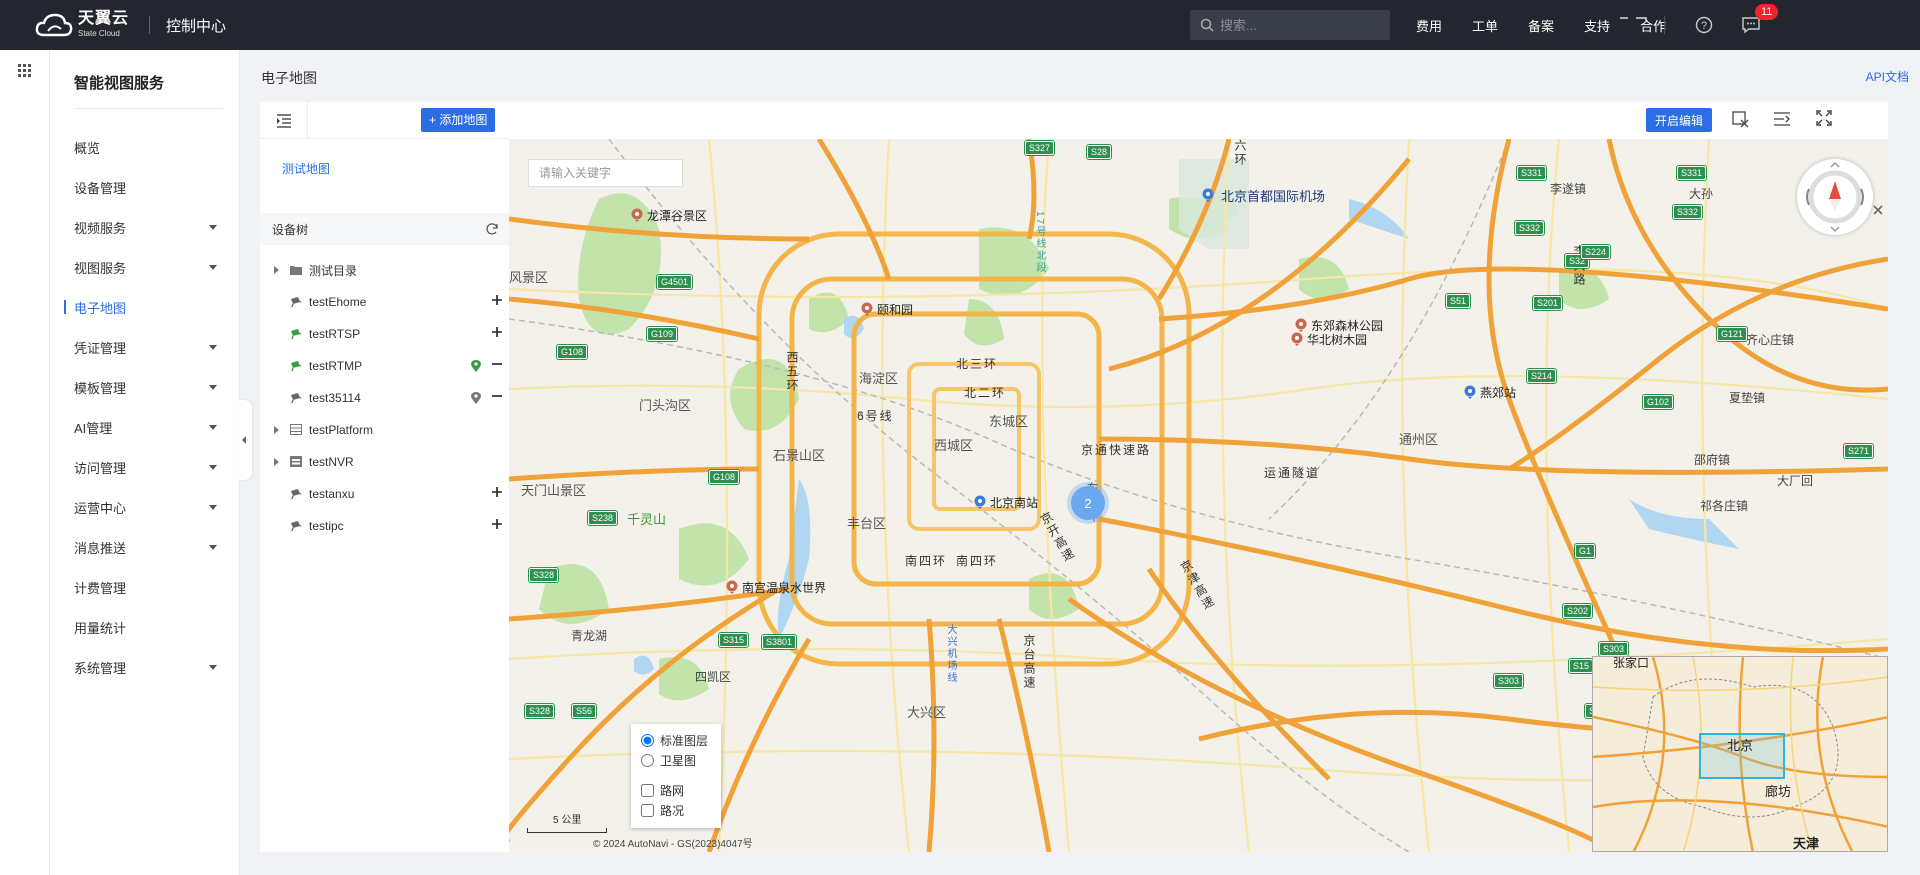 This screenshot has width=1920, height=875. I want to click on tree-node: 测试目录, so click(384, 270).